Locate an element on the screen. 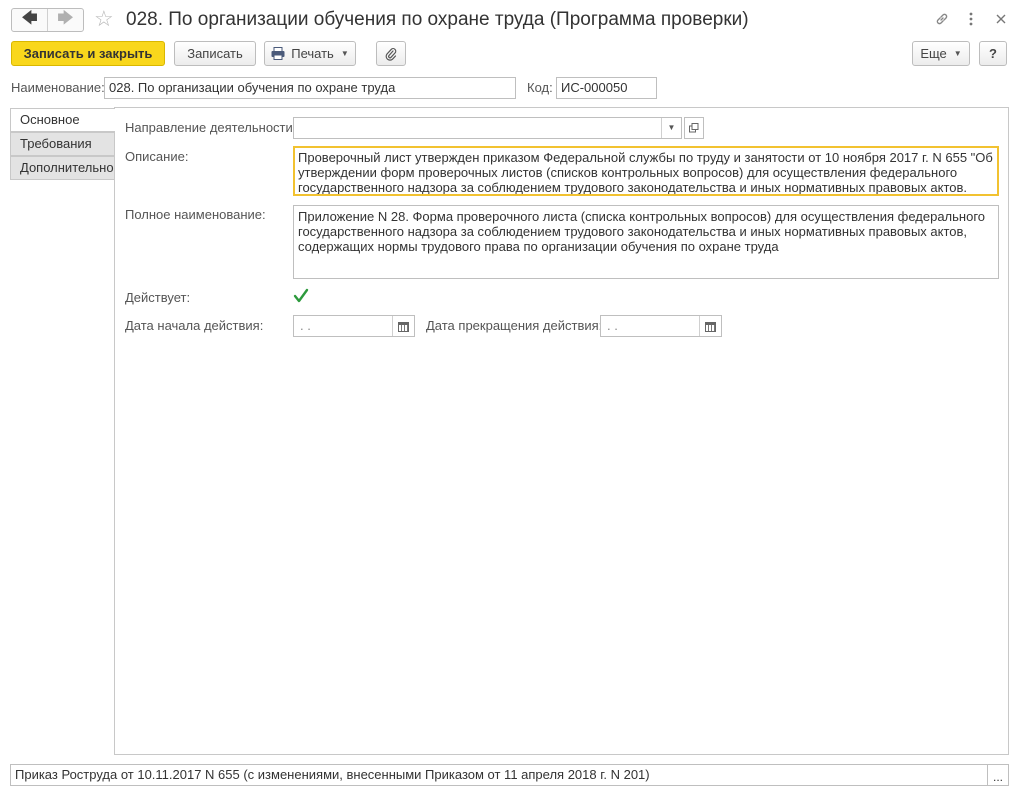  end-date-value: . . is located at coordinates (612, 325).